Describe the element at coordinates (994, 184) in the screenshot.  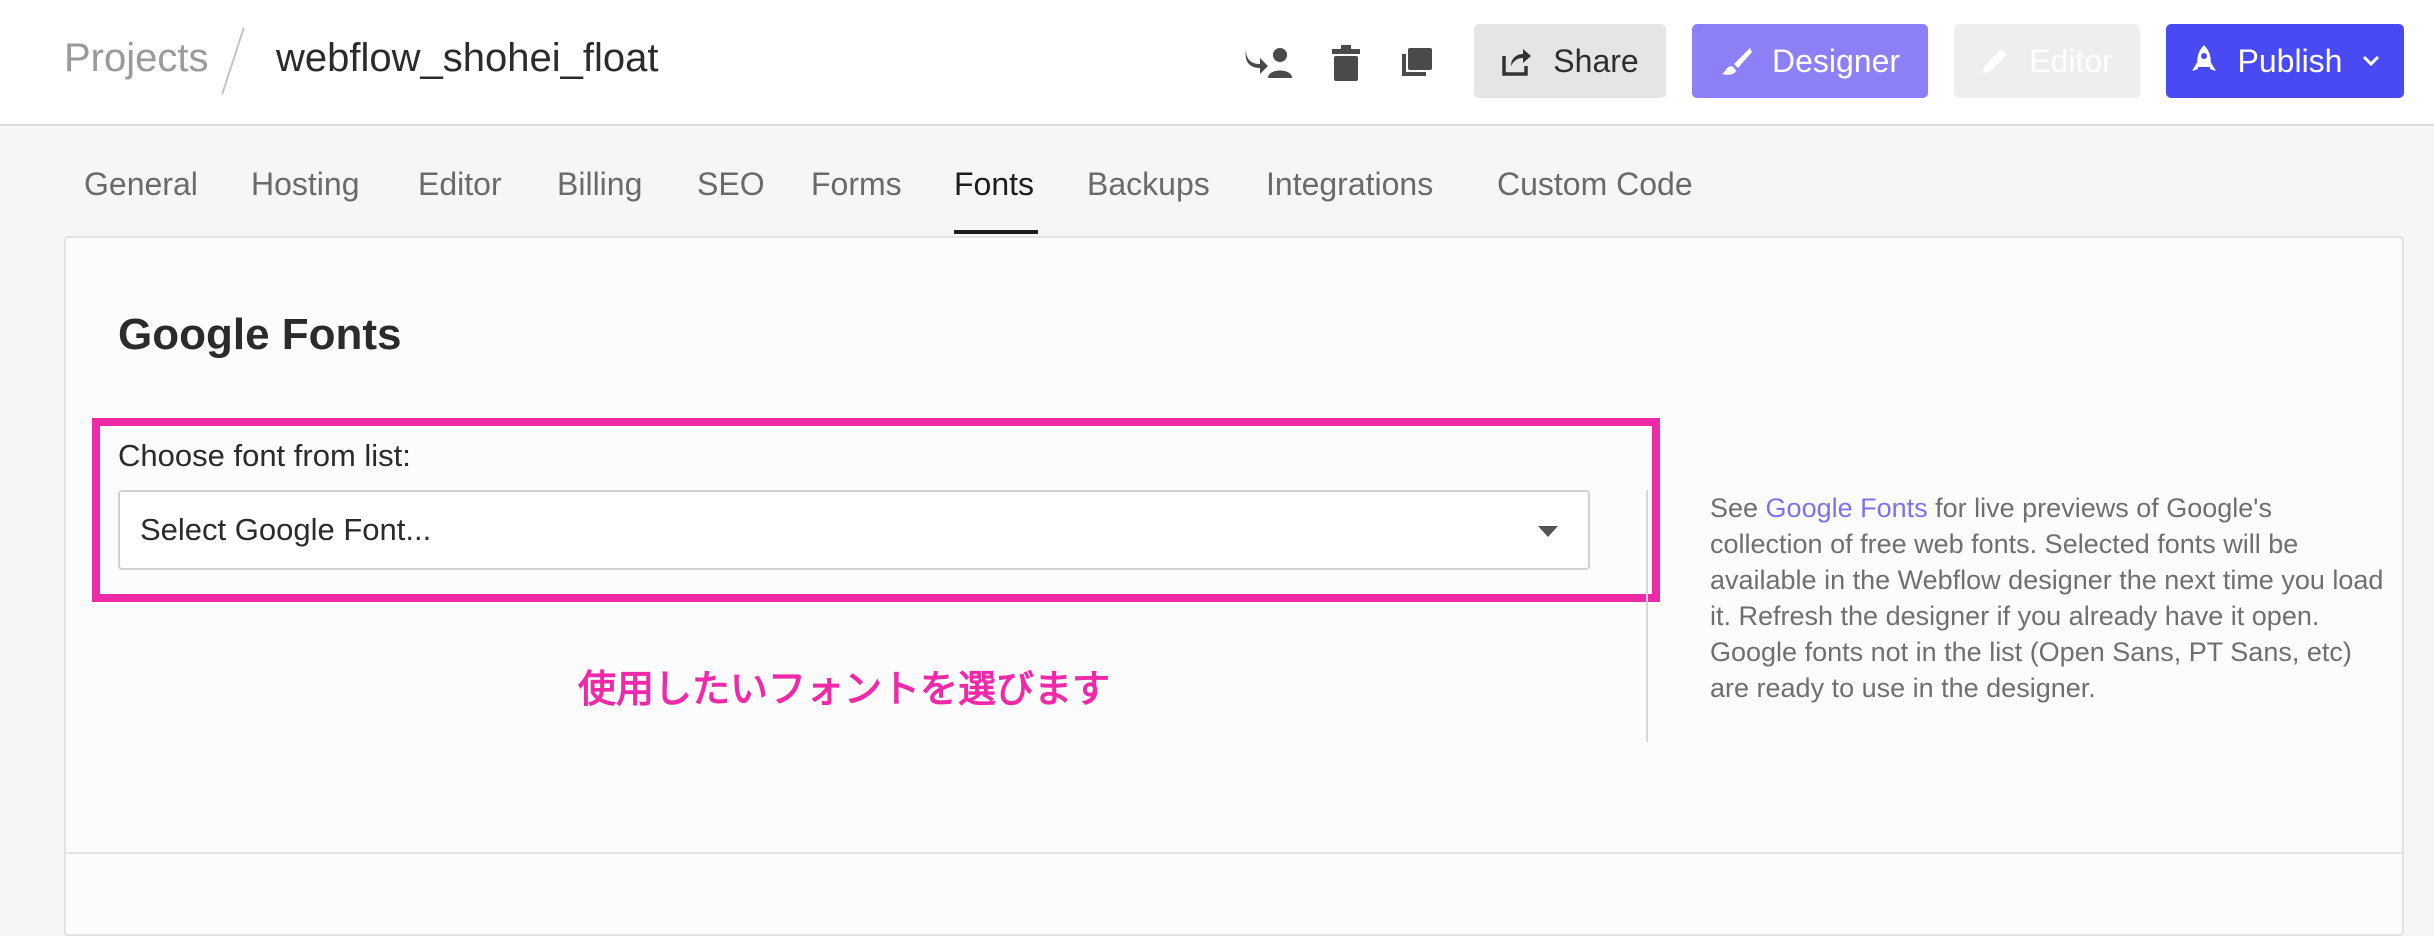
I see `tab-fonts: Fonts` at that location.